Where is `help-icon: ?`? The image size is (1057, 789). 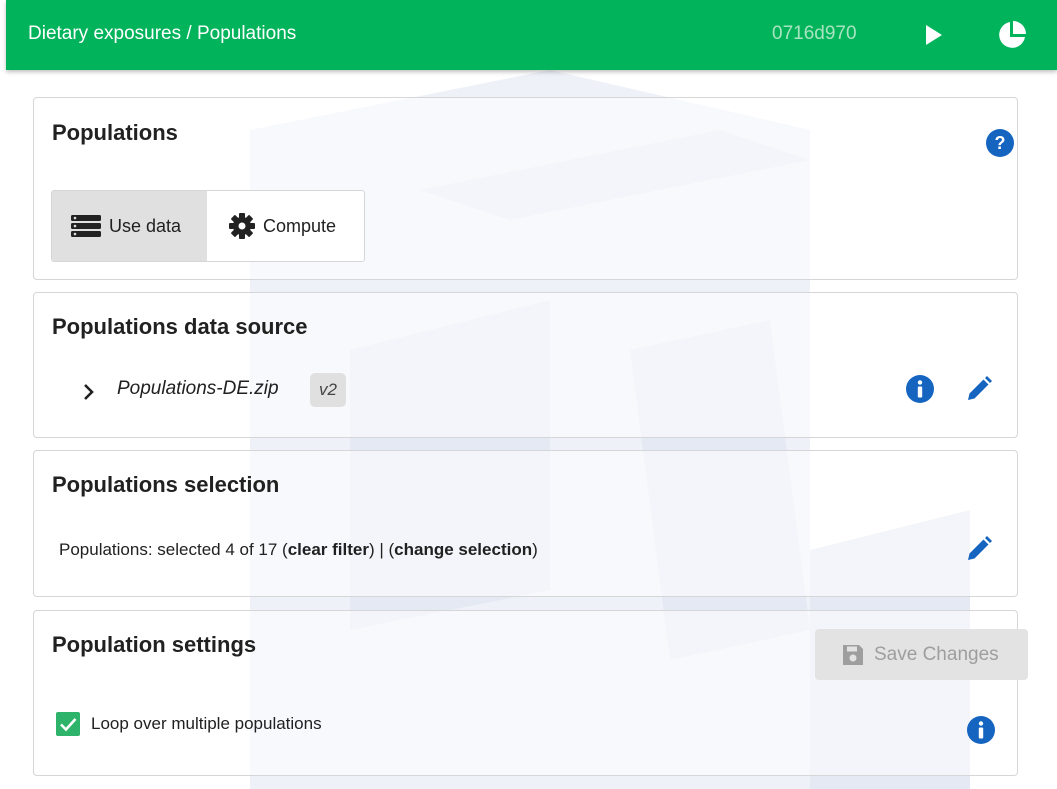
help-icon: ? is located at coordinates (1000, 143).